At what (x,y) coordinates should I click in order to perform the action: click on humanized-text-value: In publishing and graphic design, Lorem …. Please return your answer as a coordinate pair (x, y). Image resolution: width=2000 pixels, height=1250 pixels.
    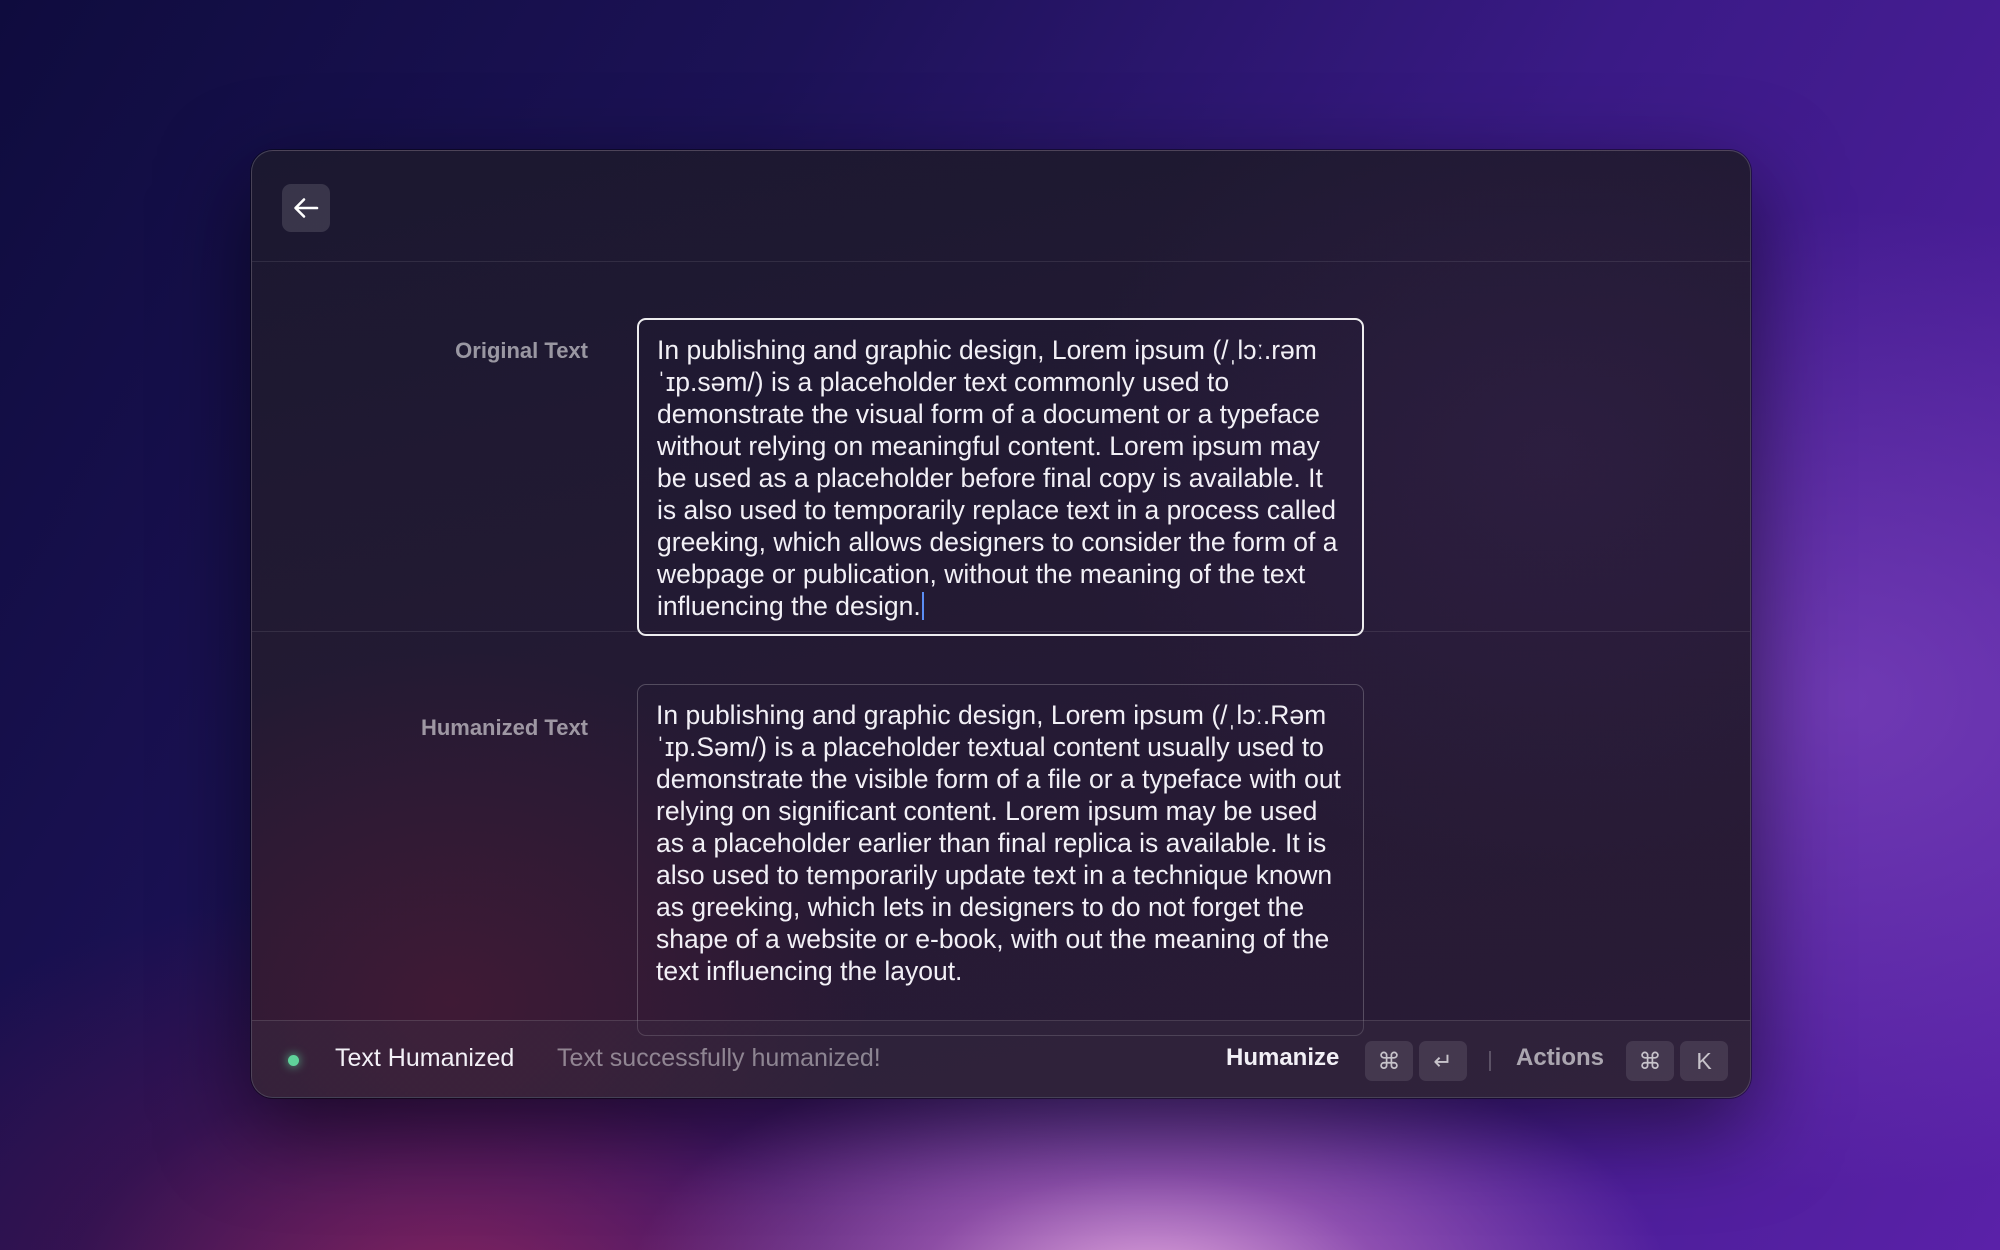
    Looking at the image, I should click on (998, 843).